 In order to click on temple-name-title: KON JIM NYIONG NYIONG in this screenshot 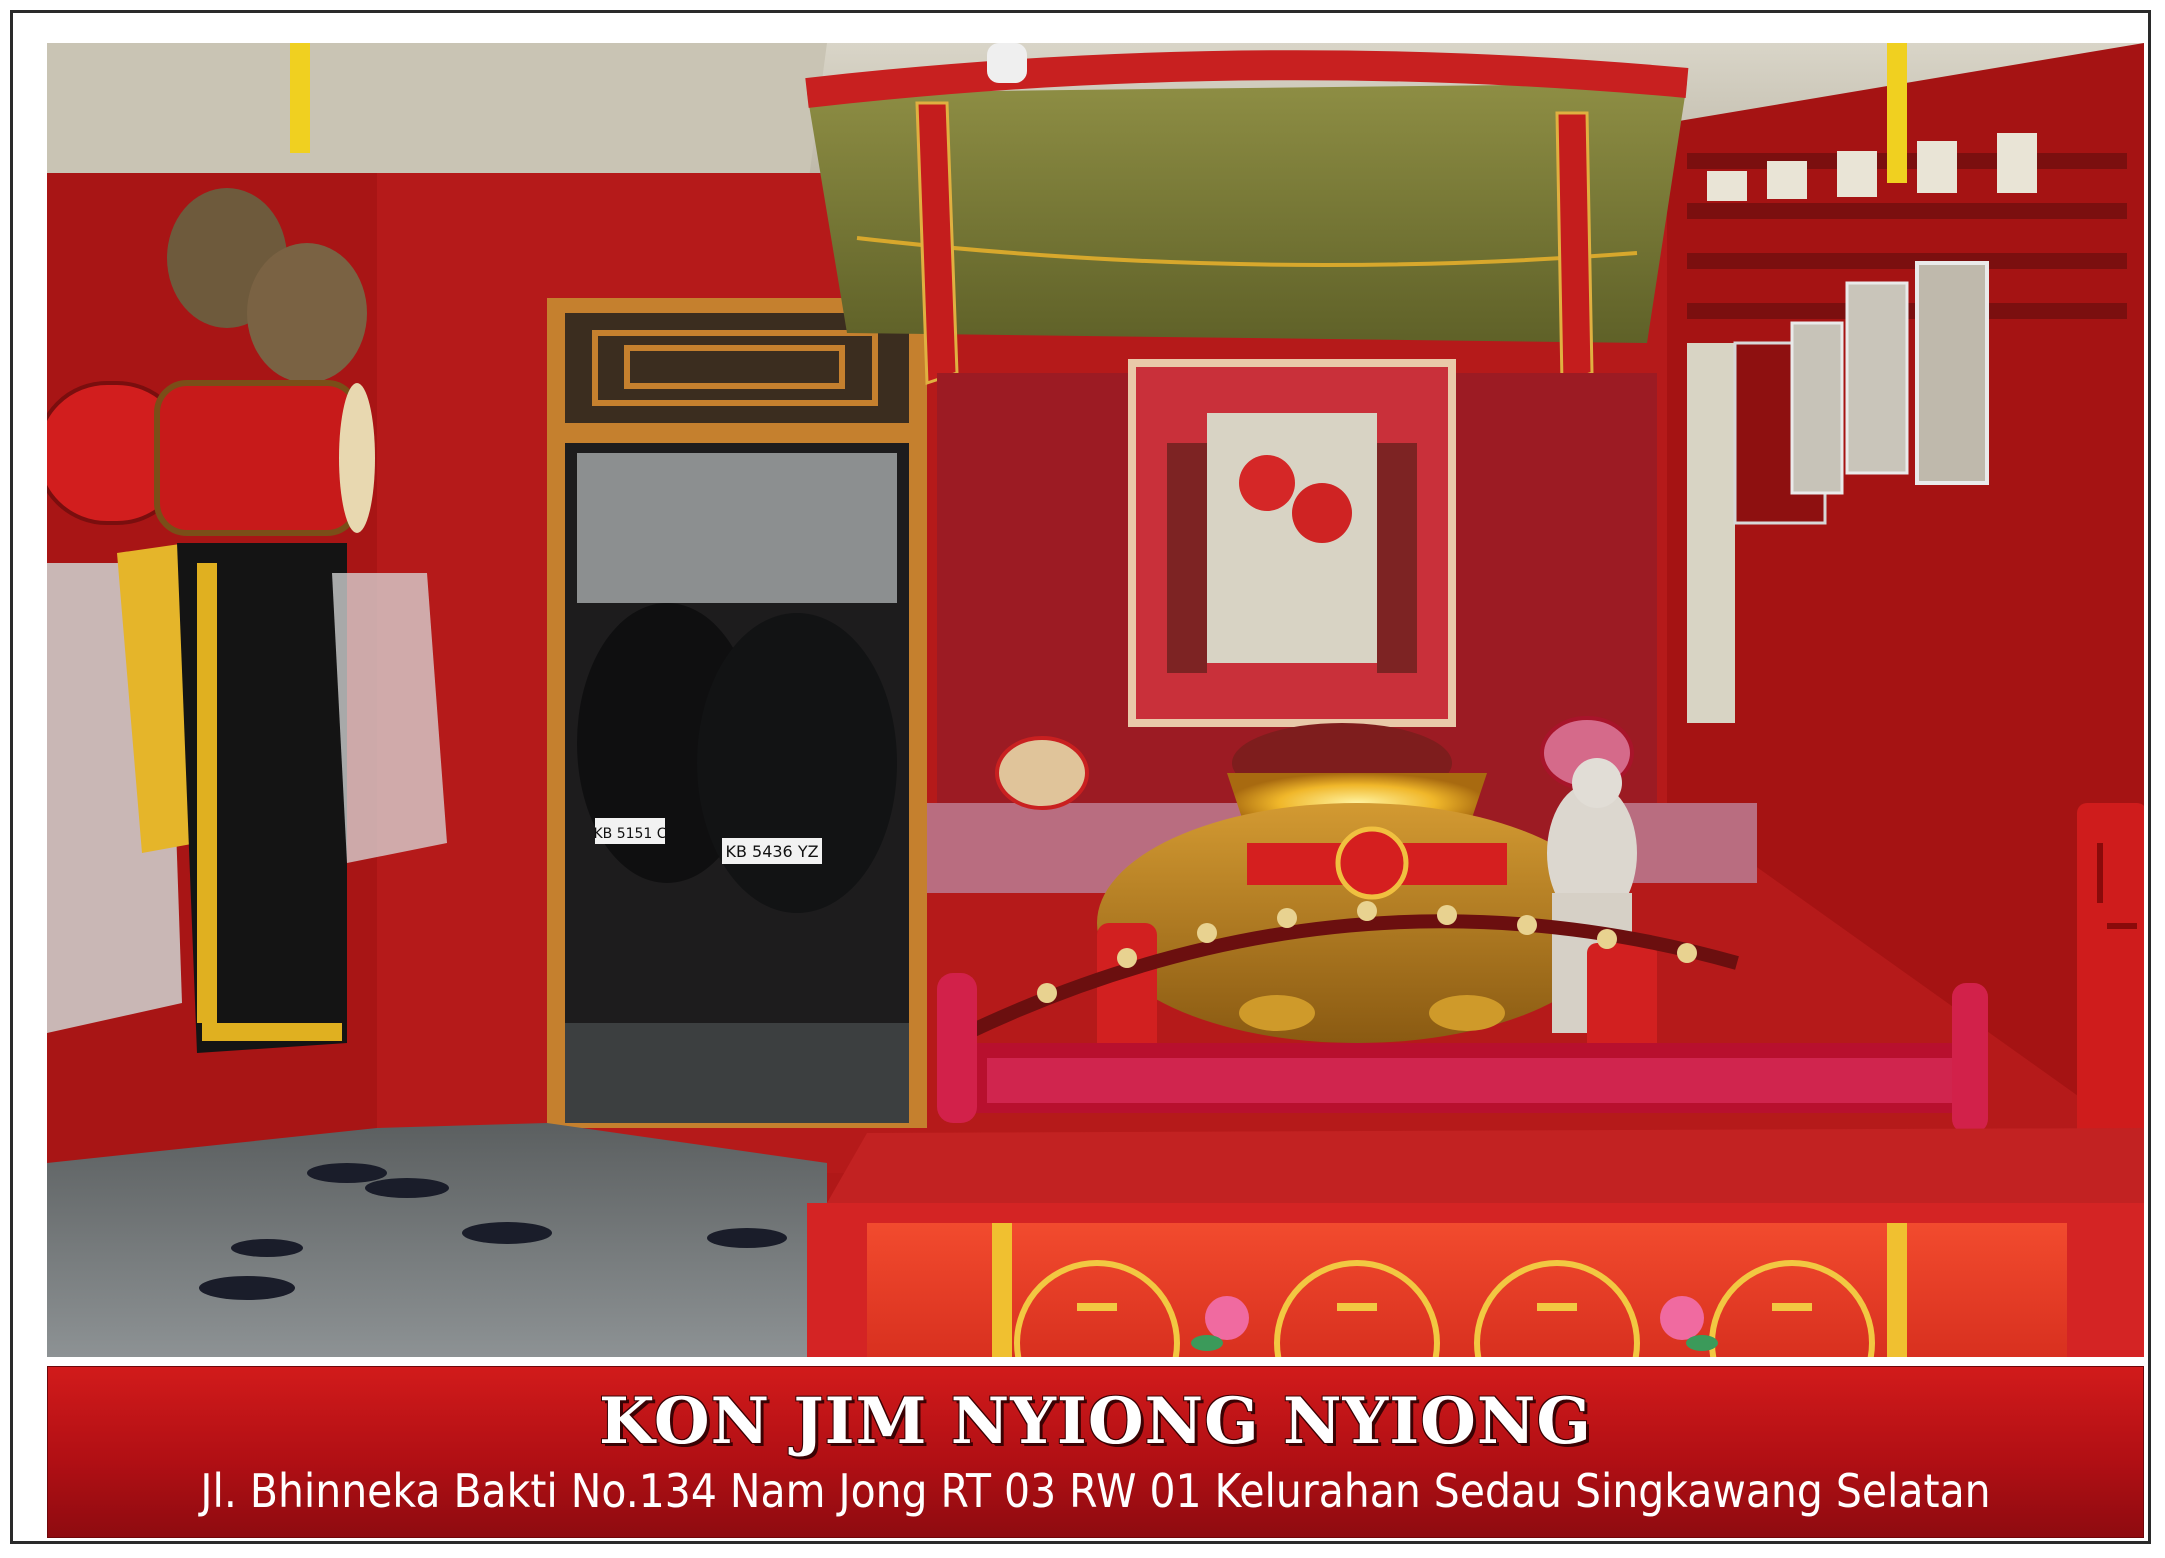, I will do `click(1095, 1421)`.